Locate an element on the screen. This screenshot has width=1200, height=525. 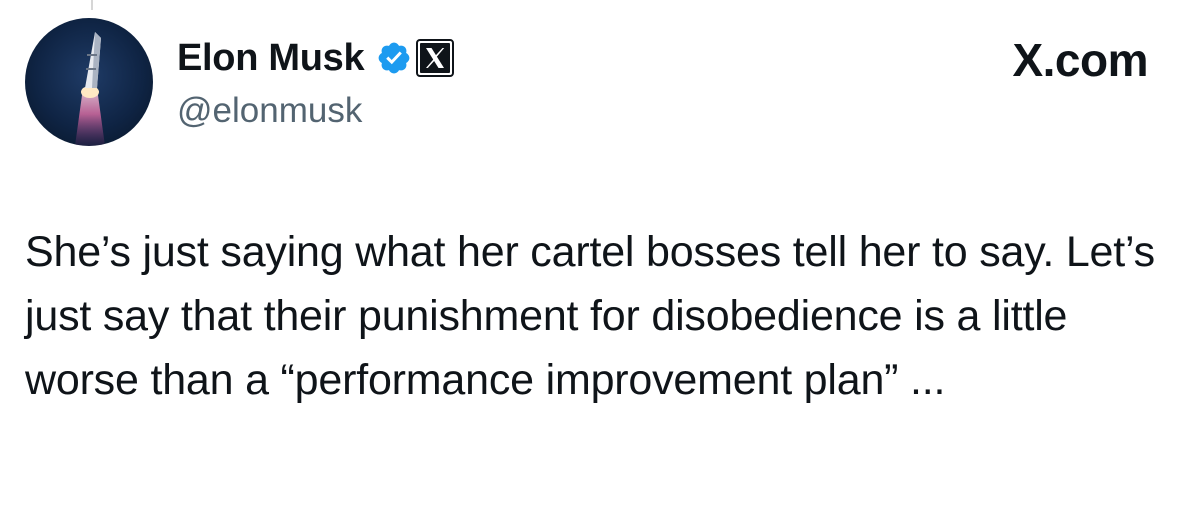
author-display-name: Elon Musk is located at coordinates (271, 58).